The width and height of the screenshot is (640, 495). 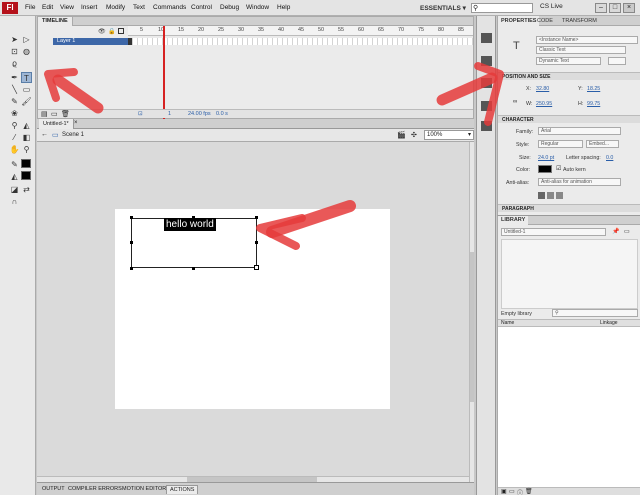 What do you see at coordinates (579, 131) in the screenshot?
I see `font-family-select: Arial` at bounding box center [579, 131].